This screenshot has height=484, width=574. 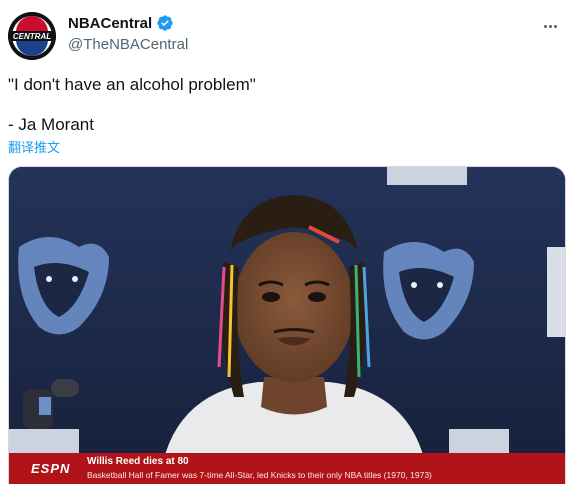 I want to click on nbacentral-logo-icon: CENTRAL, so click(x=32, y=36).